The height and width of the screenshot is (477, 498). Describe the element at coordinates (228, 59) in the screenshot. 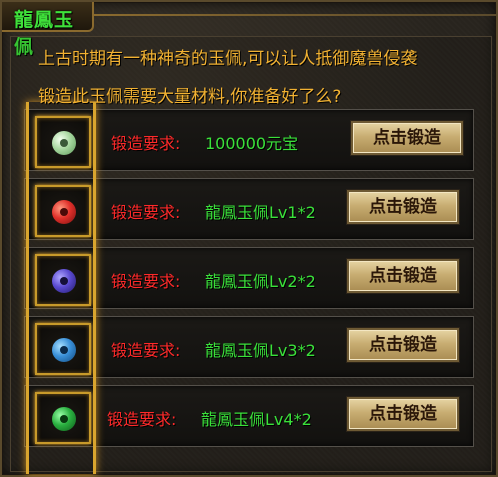

I see `intro-line-1: 上古时期有一种神奇的玉佩,可以让人抵御魔兽侵袭` at that location.